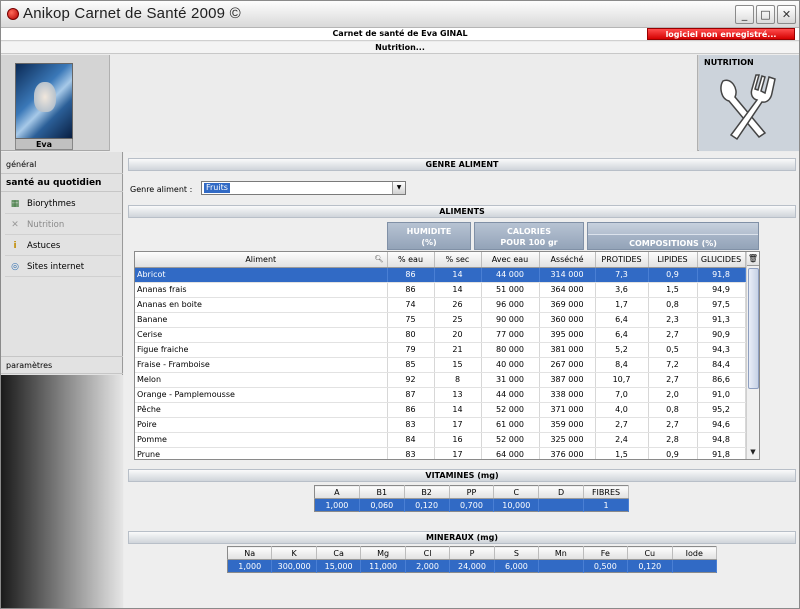 This screenshot has width=800, height=609. I want to click on column-header: B2, so click(427, 492).